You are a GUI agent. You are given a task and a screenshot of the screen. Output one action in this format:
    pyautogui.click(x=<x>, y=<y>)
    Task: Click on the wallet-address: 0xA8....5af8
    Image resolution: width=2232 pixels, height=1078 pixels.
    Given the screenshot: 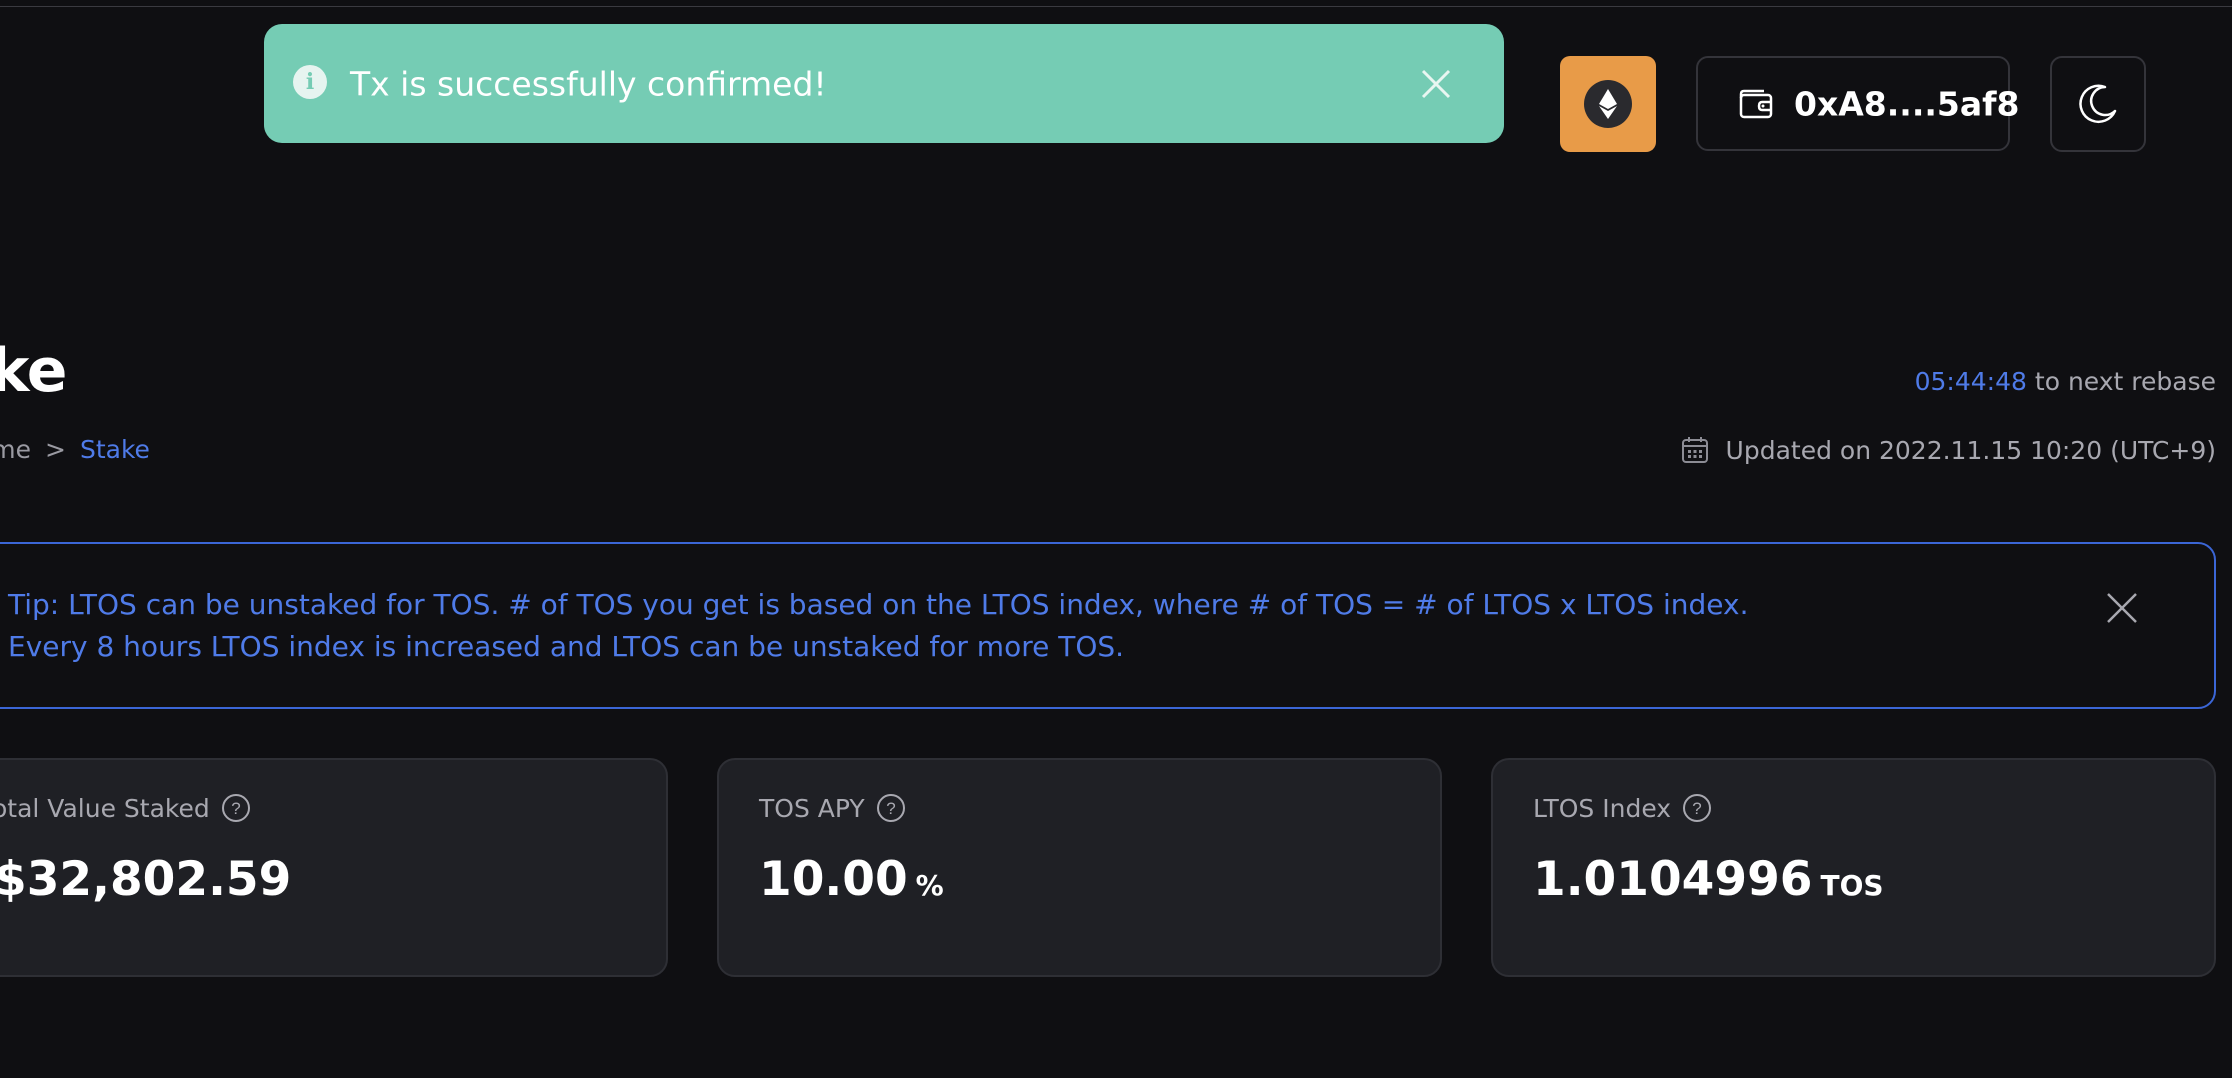 What is the action you would take?
    pyautogui.click(x=1907, y=103)
    